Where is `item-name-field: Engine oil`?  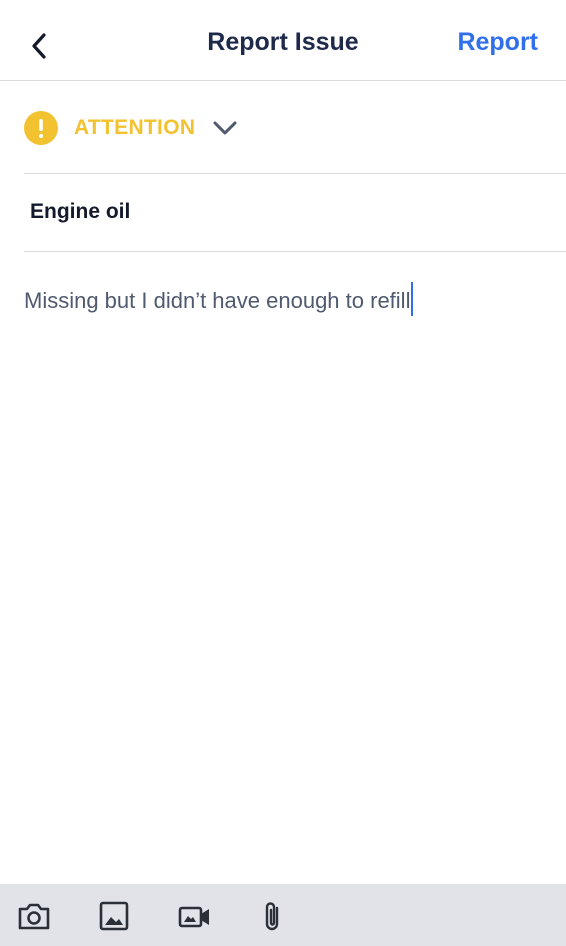 item-name-field: Engine oil is located at coordinates (80, 212).